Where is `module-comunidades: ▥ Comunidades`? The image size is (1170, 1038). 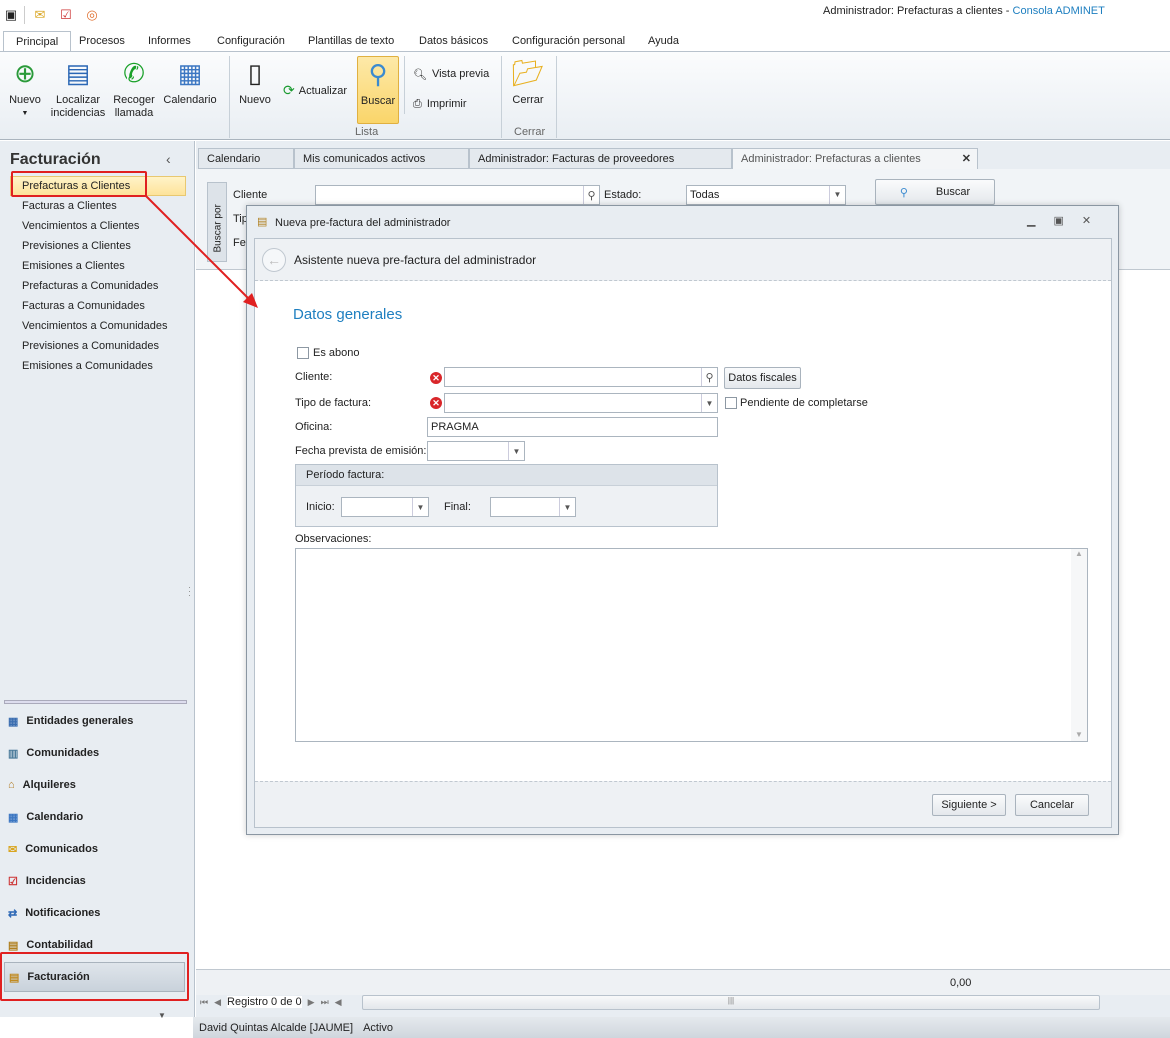
module-comunidades: ▥ Comunidades is located at coordinates (98, 753).